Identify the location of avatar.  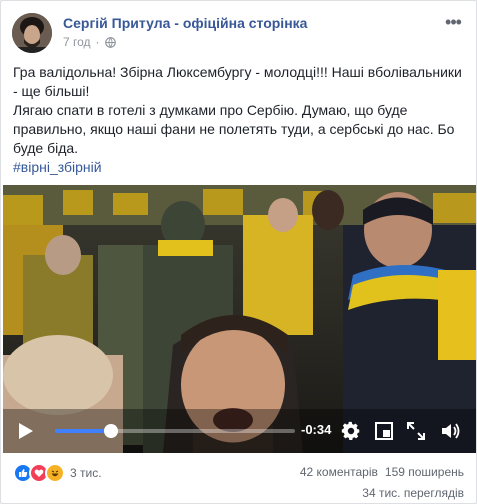
(32, 33).